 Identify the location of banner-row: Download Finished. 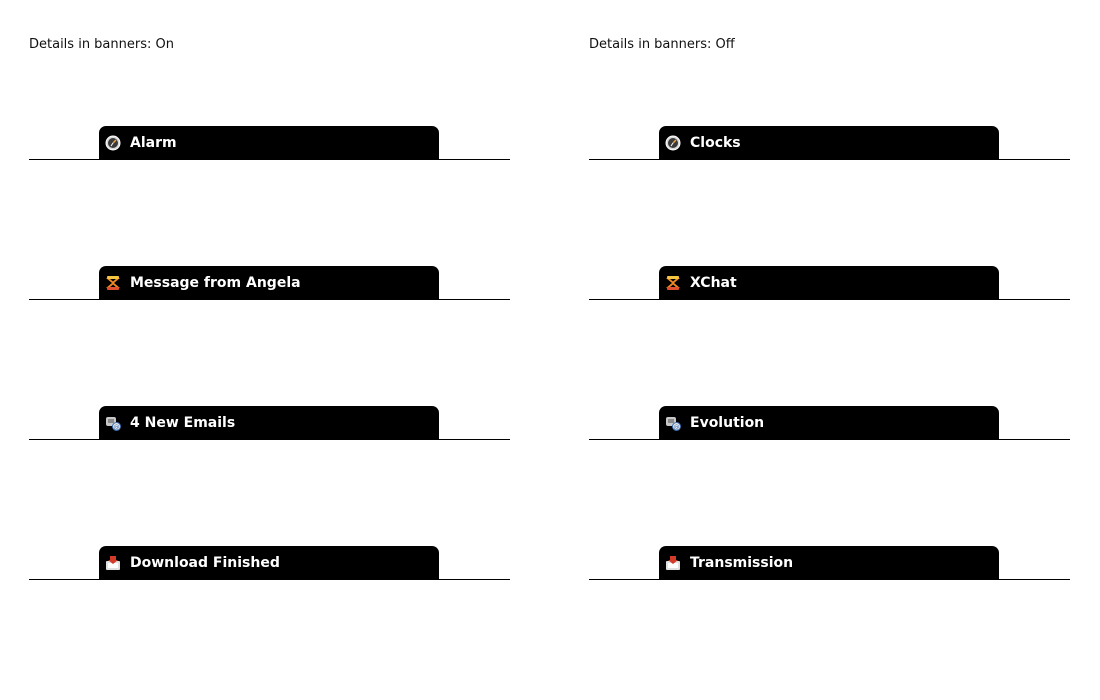
(269, 563).